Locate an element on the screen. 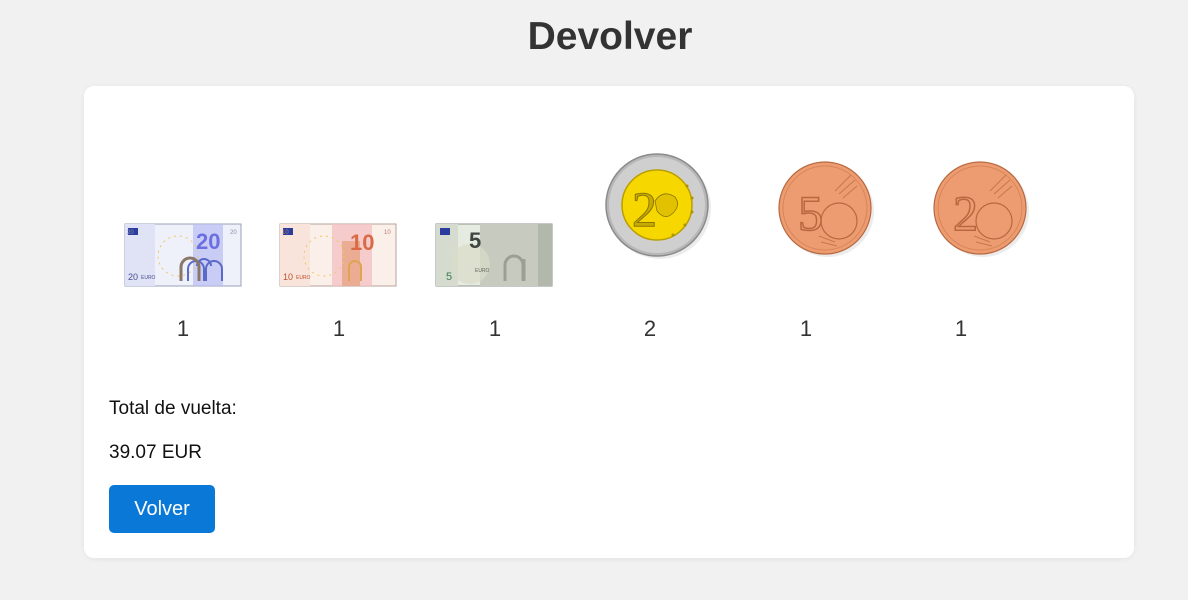  2-euro-coin-icon: 2 is located at coordinates (655, 221).